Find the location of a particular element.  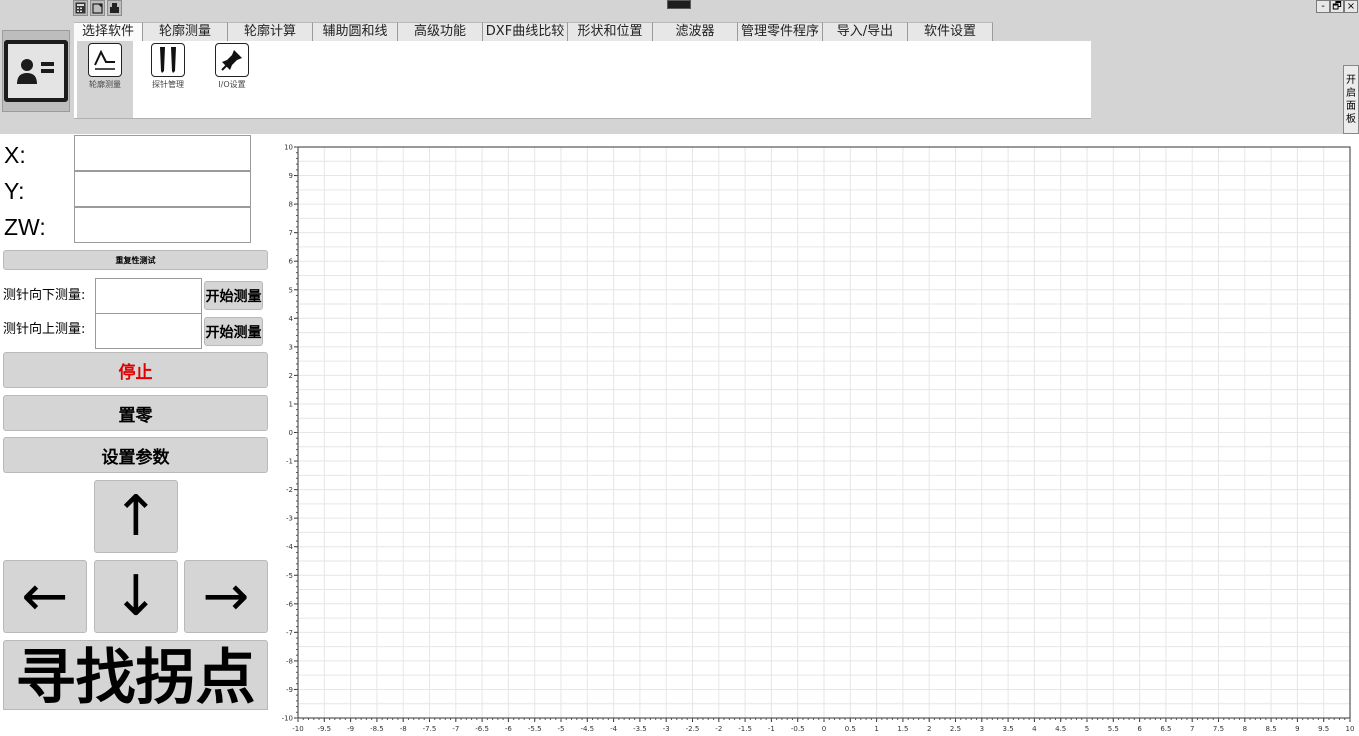

arrow-up-icon: ↑ is located at coordinates (136, 516).